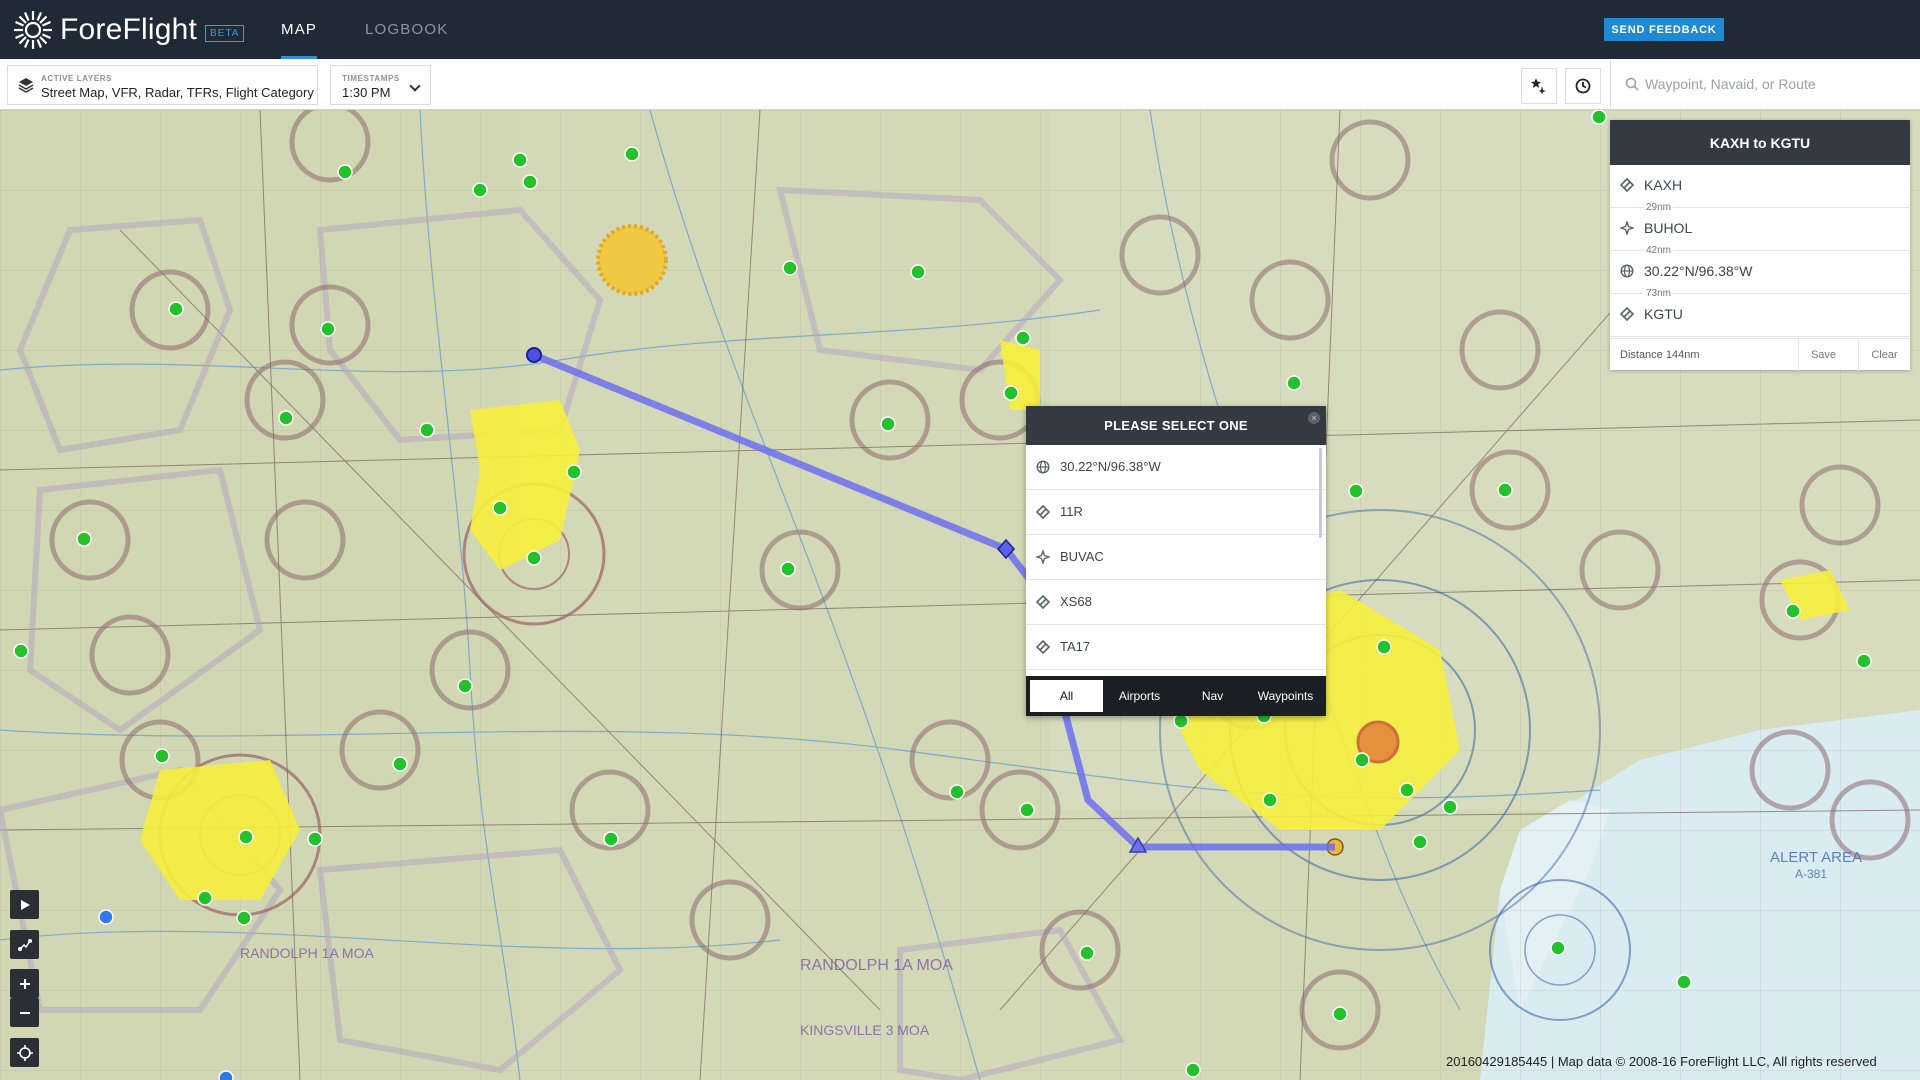  I want to click on locate-icon, so click(24, 1052).